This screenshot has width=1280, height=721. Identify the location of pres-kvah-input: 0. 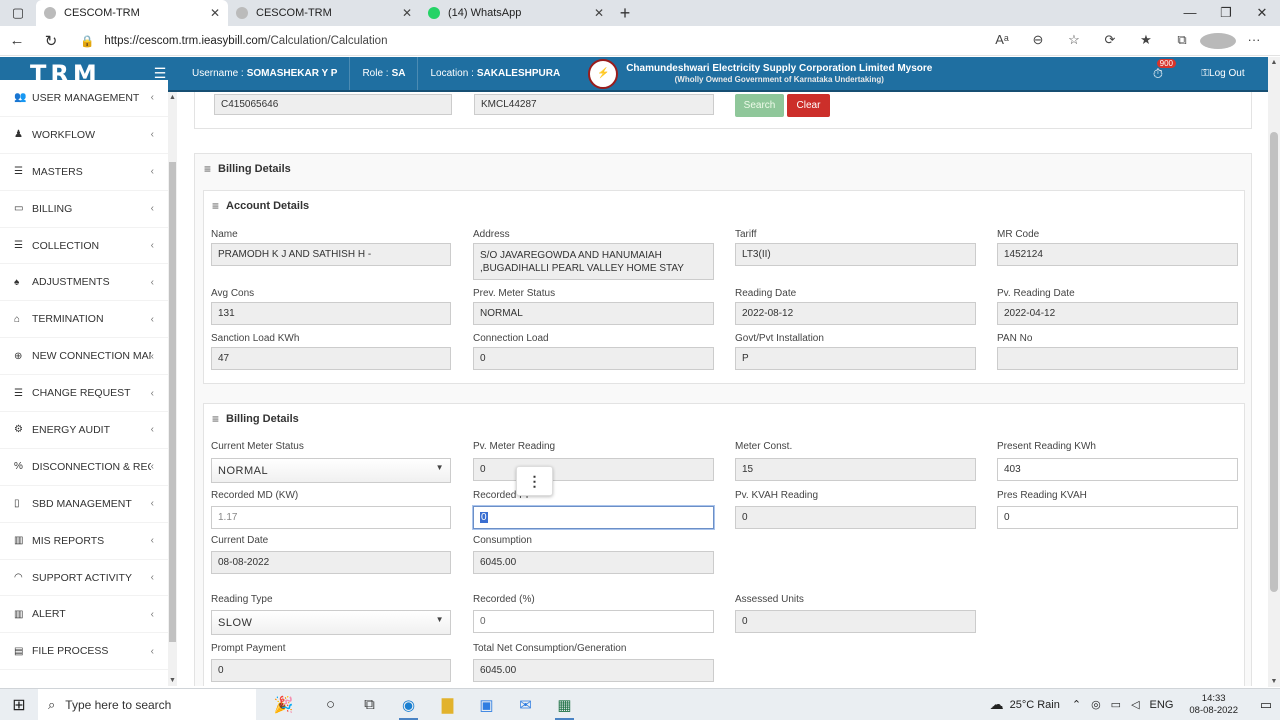
(1117, 517).